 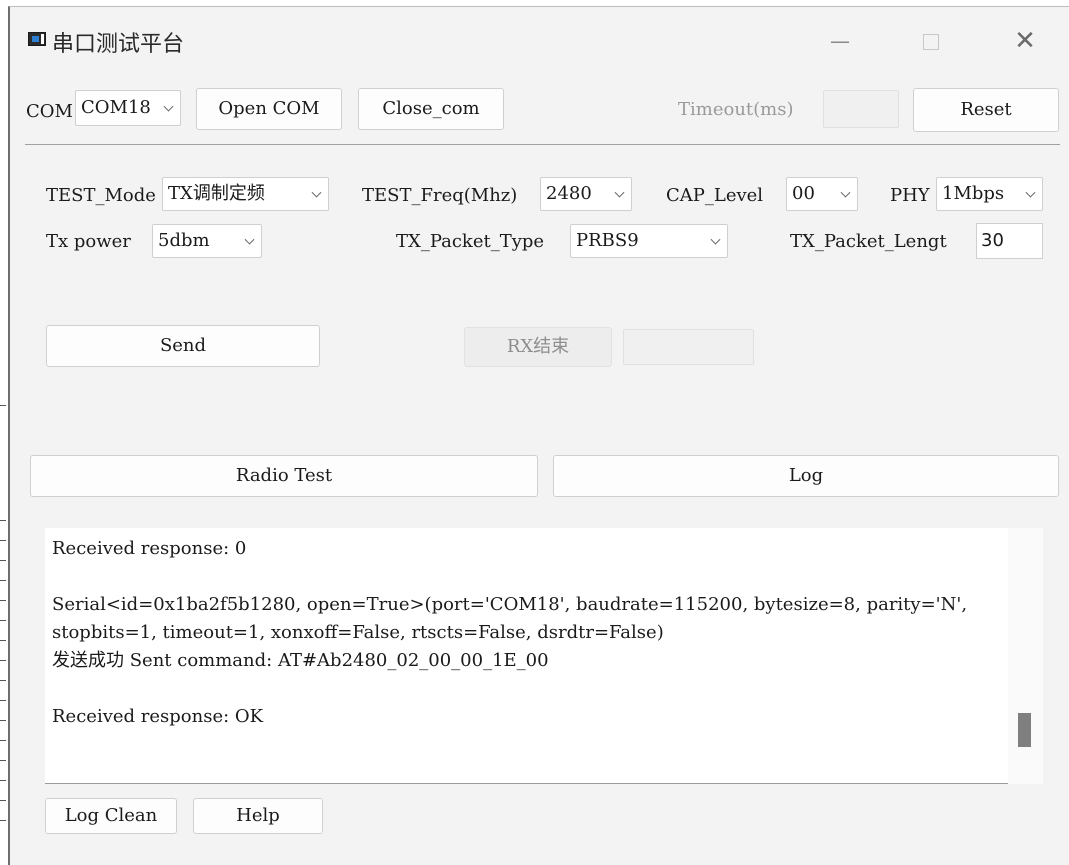 What do you see at coordinates (542, 144) in the screenshot?
I see `divider` at bounding box center [542, 144].